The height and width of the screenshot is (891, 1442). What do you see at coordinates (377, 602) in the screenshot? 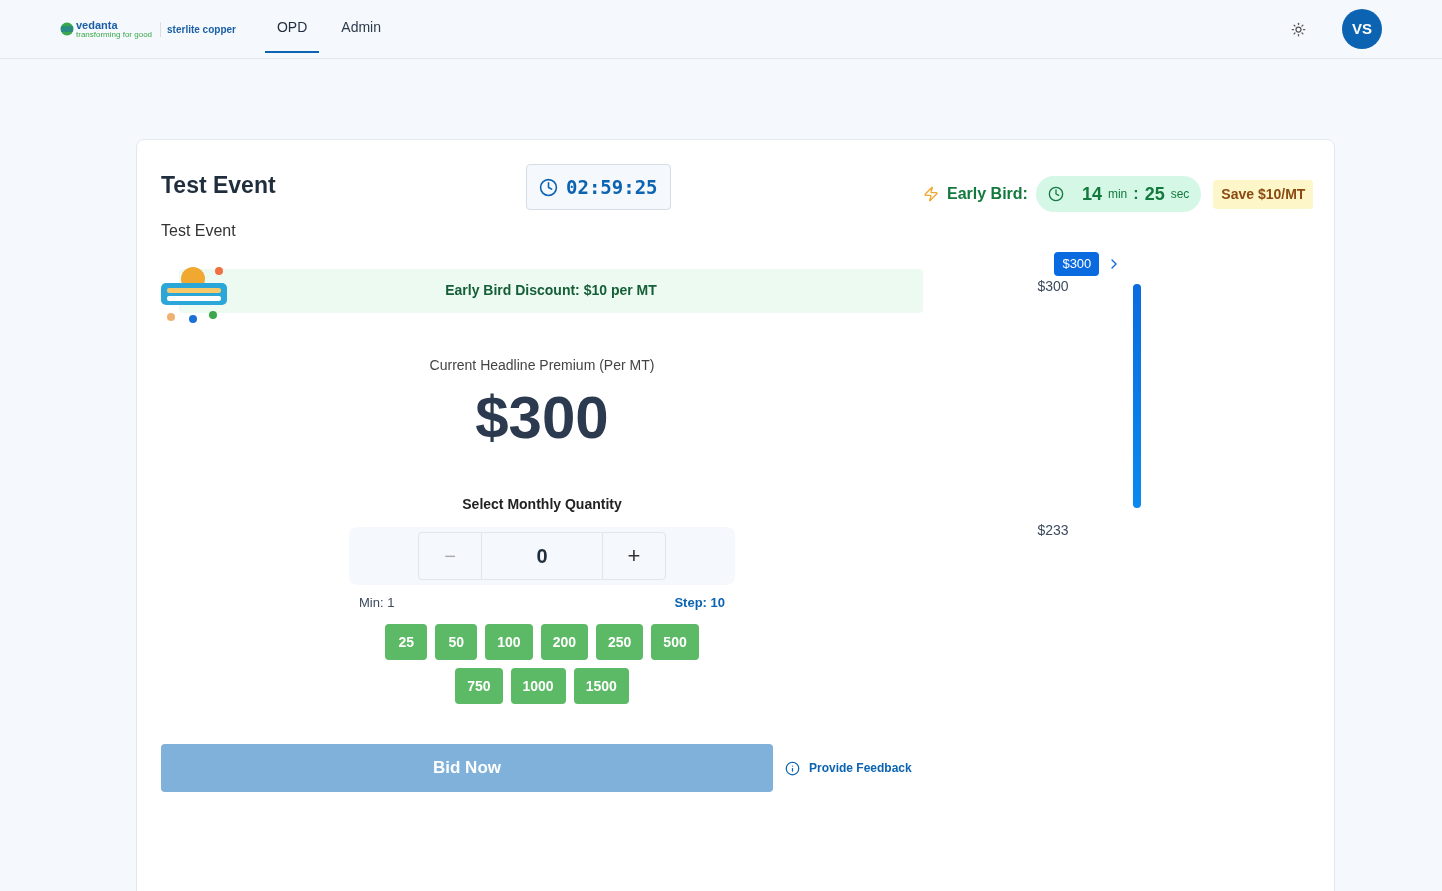
I see `min-label: Min: 1` at bounding box center [377, 602].